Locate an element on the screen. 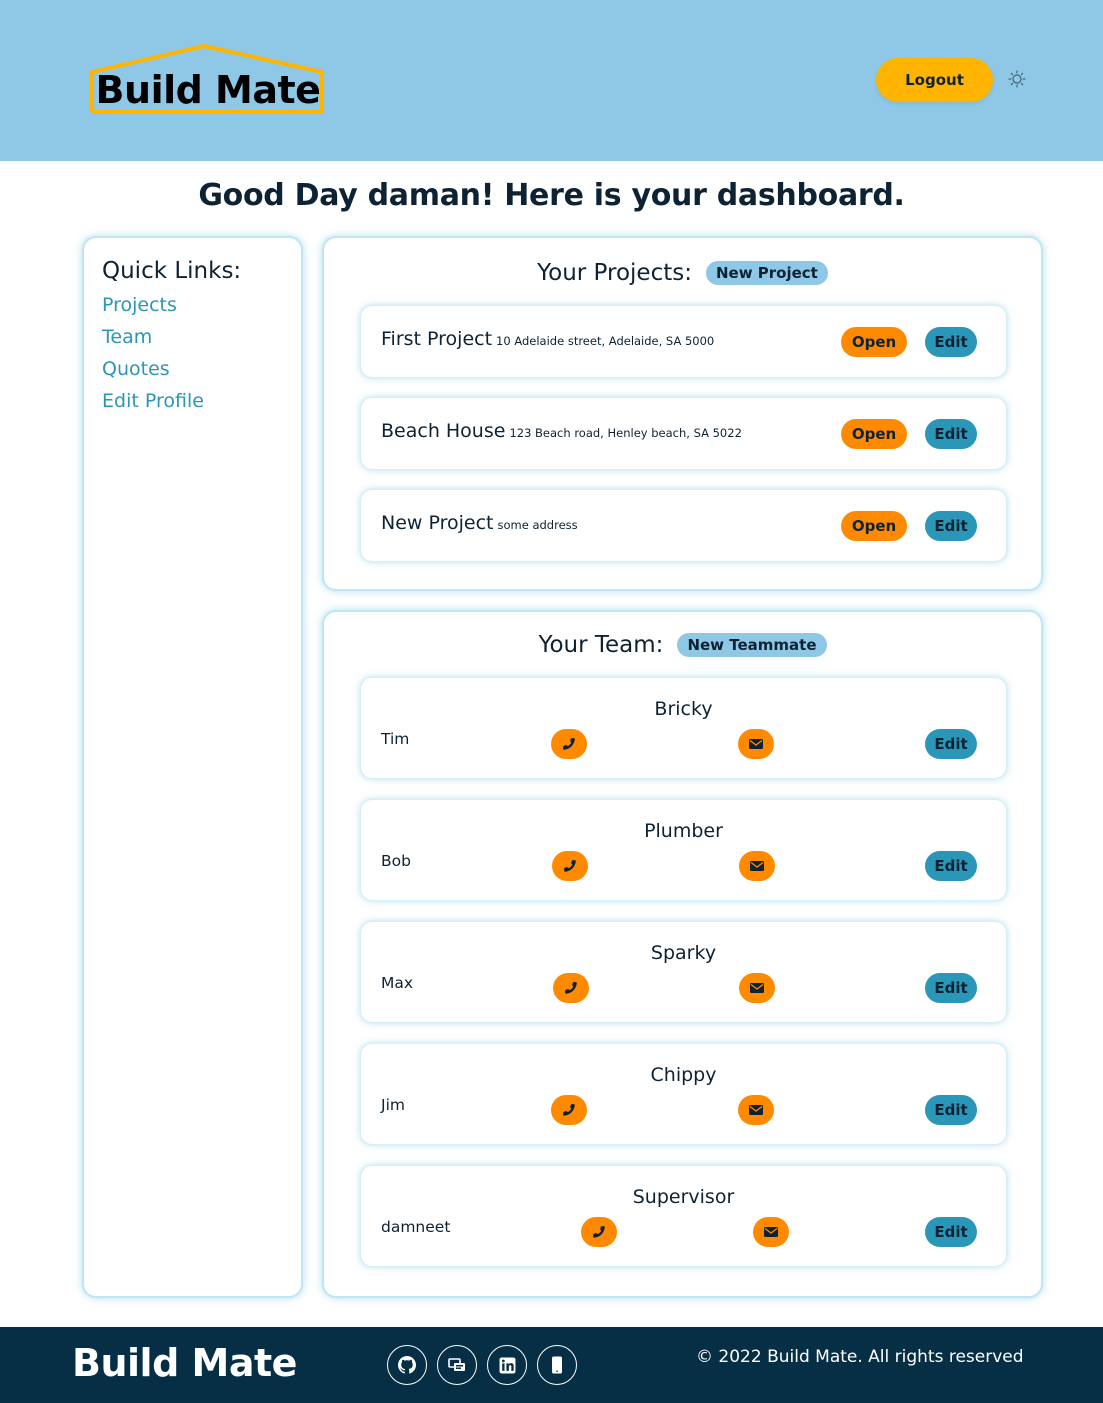 This screenshot has width=1103, height=1403. quick-link-projects: Projects is located at coordinates (139, 305).